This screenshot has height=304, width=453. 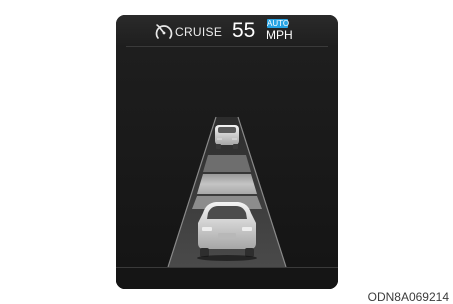 What do you see at coordinates (227, 31) in the screenshot?
I see `cruise-status-bar: CRUISE 55 AUTO MPH` at bounding box center [227, 31].